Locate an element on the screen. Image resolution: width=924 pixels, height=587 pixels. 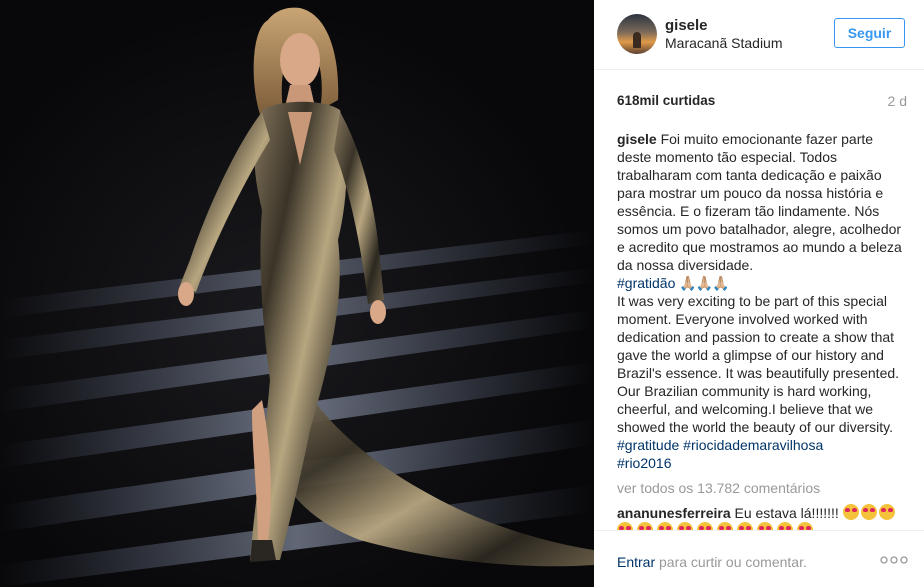
post-header: gisele Maracanã Stadium Seguir is located at coordinates (759, 35).